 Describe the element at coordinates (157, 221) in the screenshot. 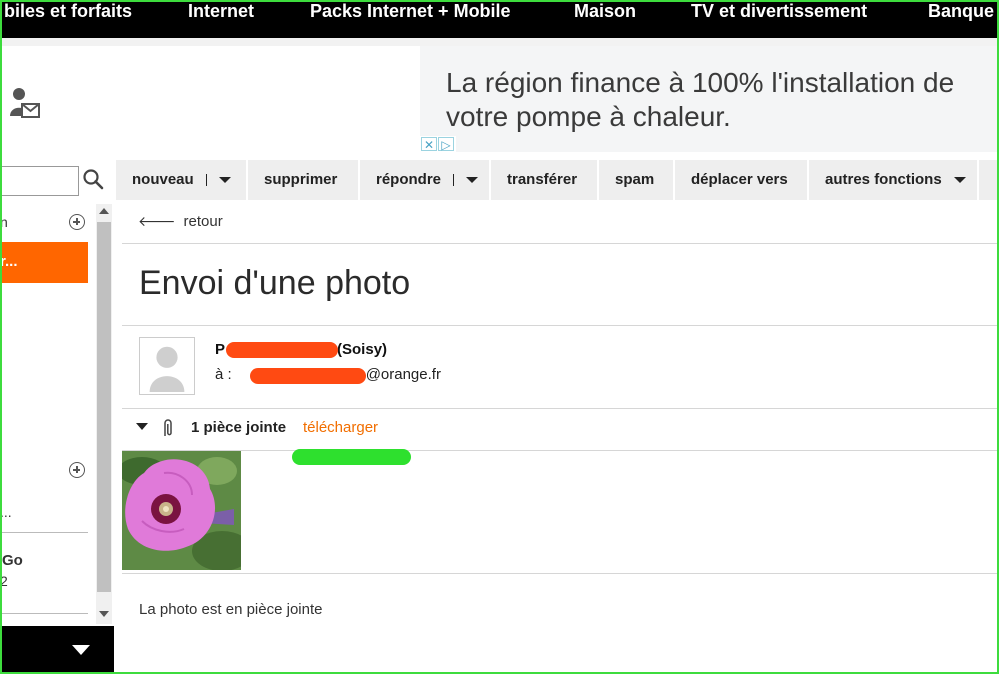

I see `arrow-left-icon: 🡐` at that location.